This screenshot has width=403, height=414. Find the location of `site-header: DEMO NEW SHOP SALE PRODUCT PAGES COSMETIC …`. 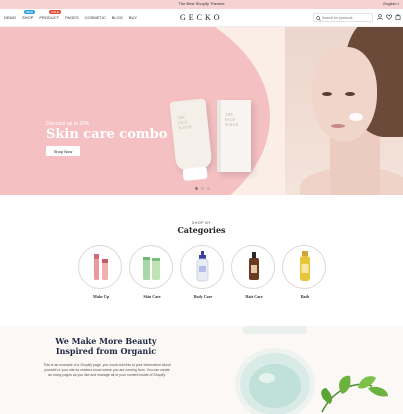

site-header: DEMO NEW SHOP SALE PRODUCT PAGES COSMETIC … is located at coordinates (201, 18).